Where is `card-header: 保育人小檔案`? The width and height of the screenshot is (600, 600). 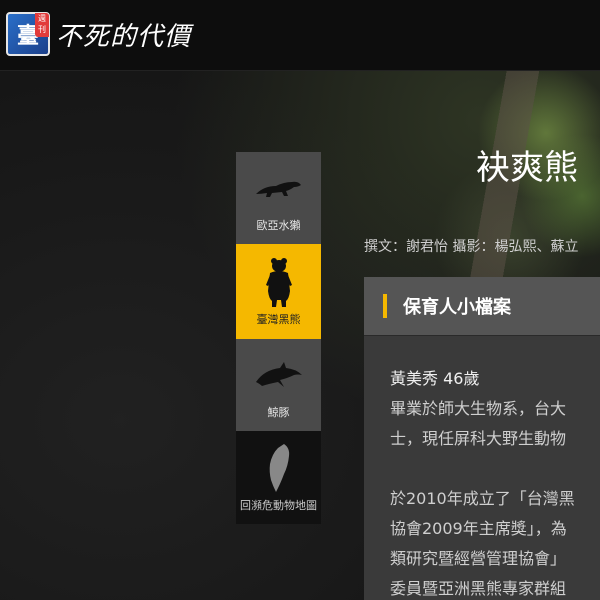 card-header: 保育人小檔案 is located at coordinates (482, 306).